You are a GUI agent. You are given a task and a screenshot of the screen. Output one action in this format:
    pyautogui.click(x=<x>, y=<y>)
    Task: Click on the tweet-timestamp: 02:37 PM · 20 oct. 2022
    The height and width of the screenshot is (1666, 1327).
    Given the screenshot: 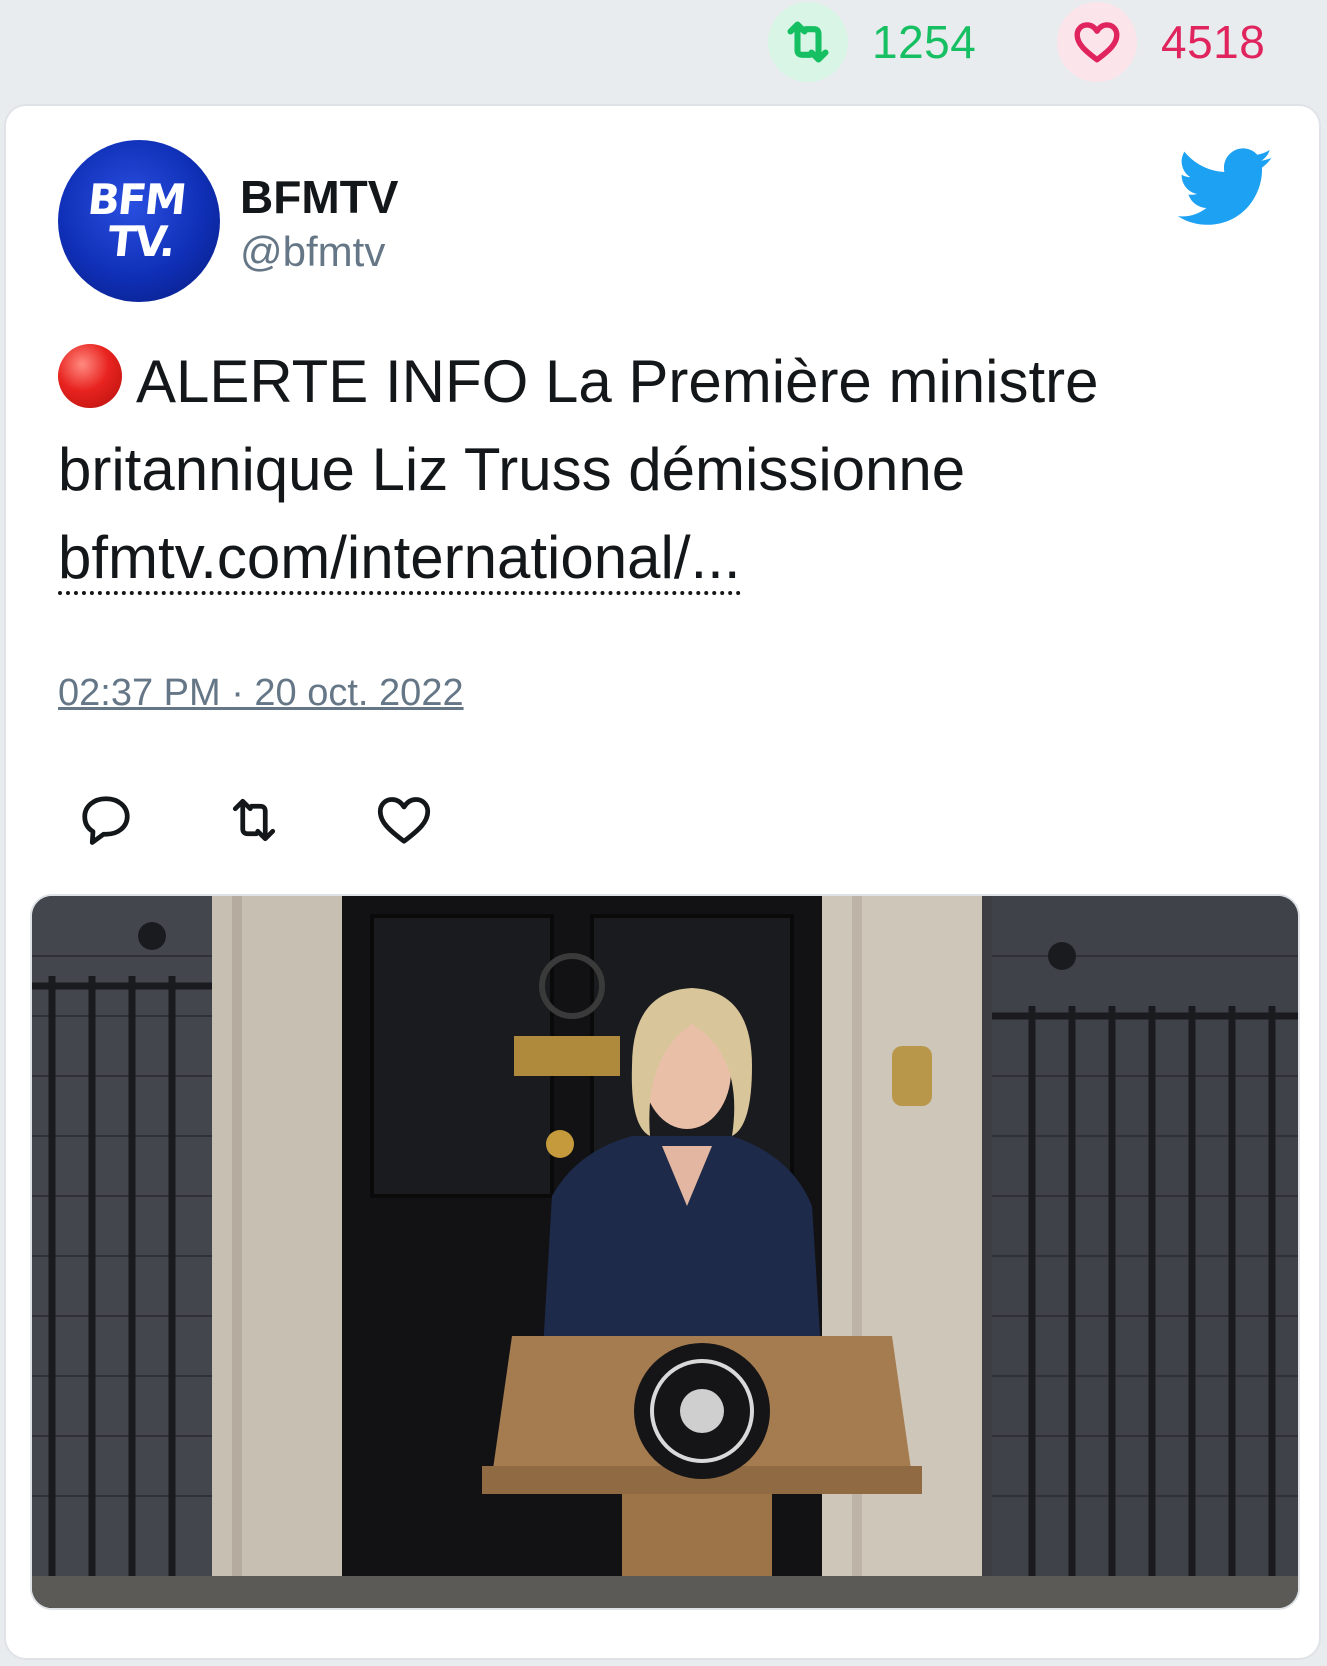 What is the action you would take?
    pyautogui.click(x=261, y=693)
    